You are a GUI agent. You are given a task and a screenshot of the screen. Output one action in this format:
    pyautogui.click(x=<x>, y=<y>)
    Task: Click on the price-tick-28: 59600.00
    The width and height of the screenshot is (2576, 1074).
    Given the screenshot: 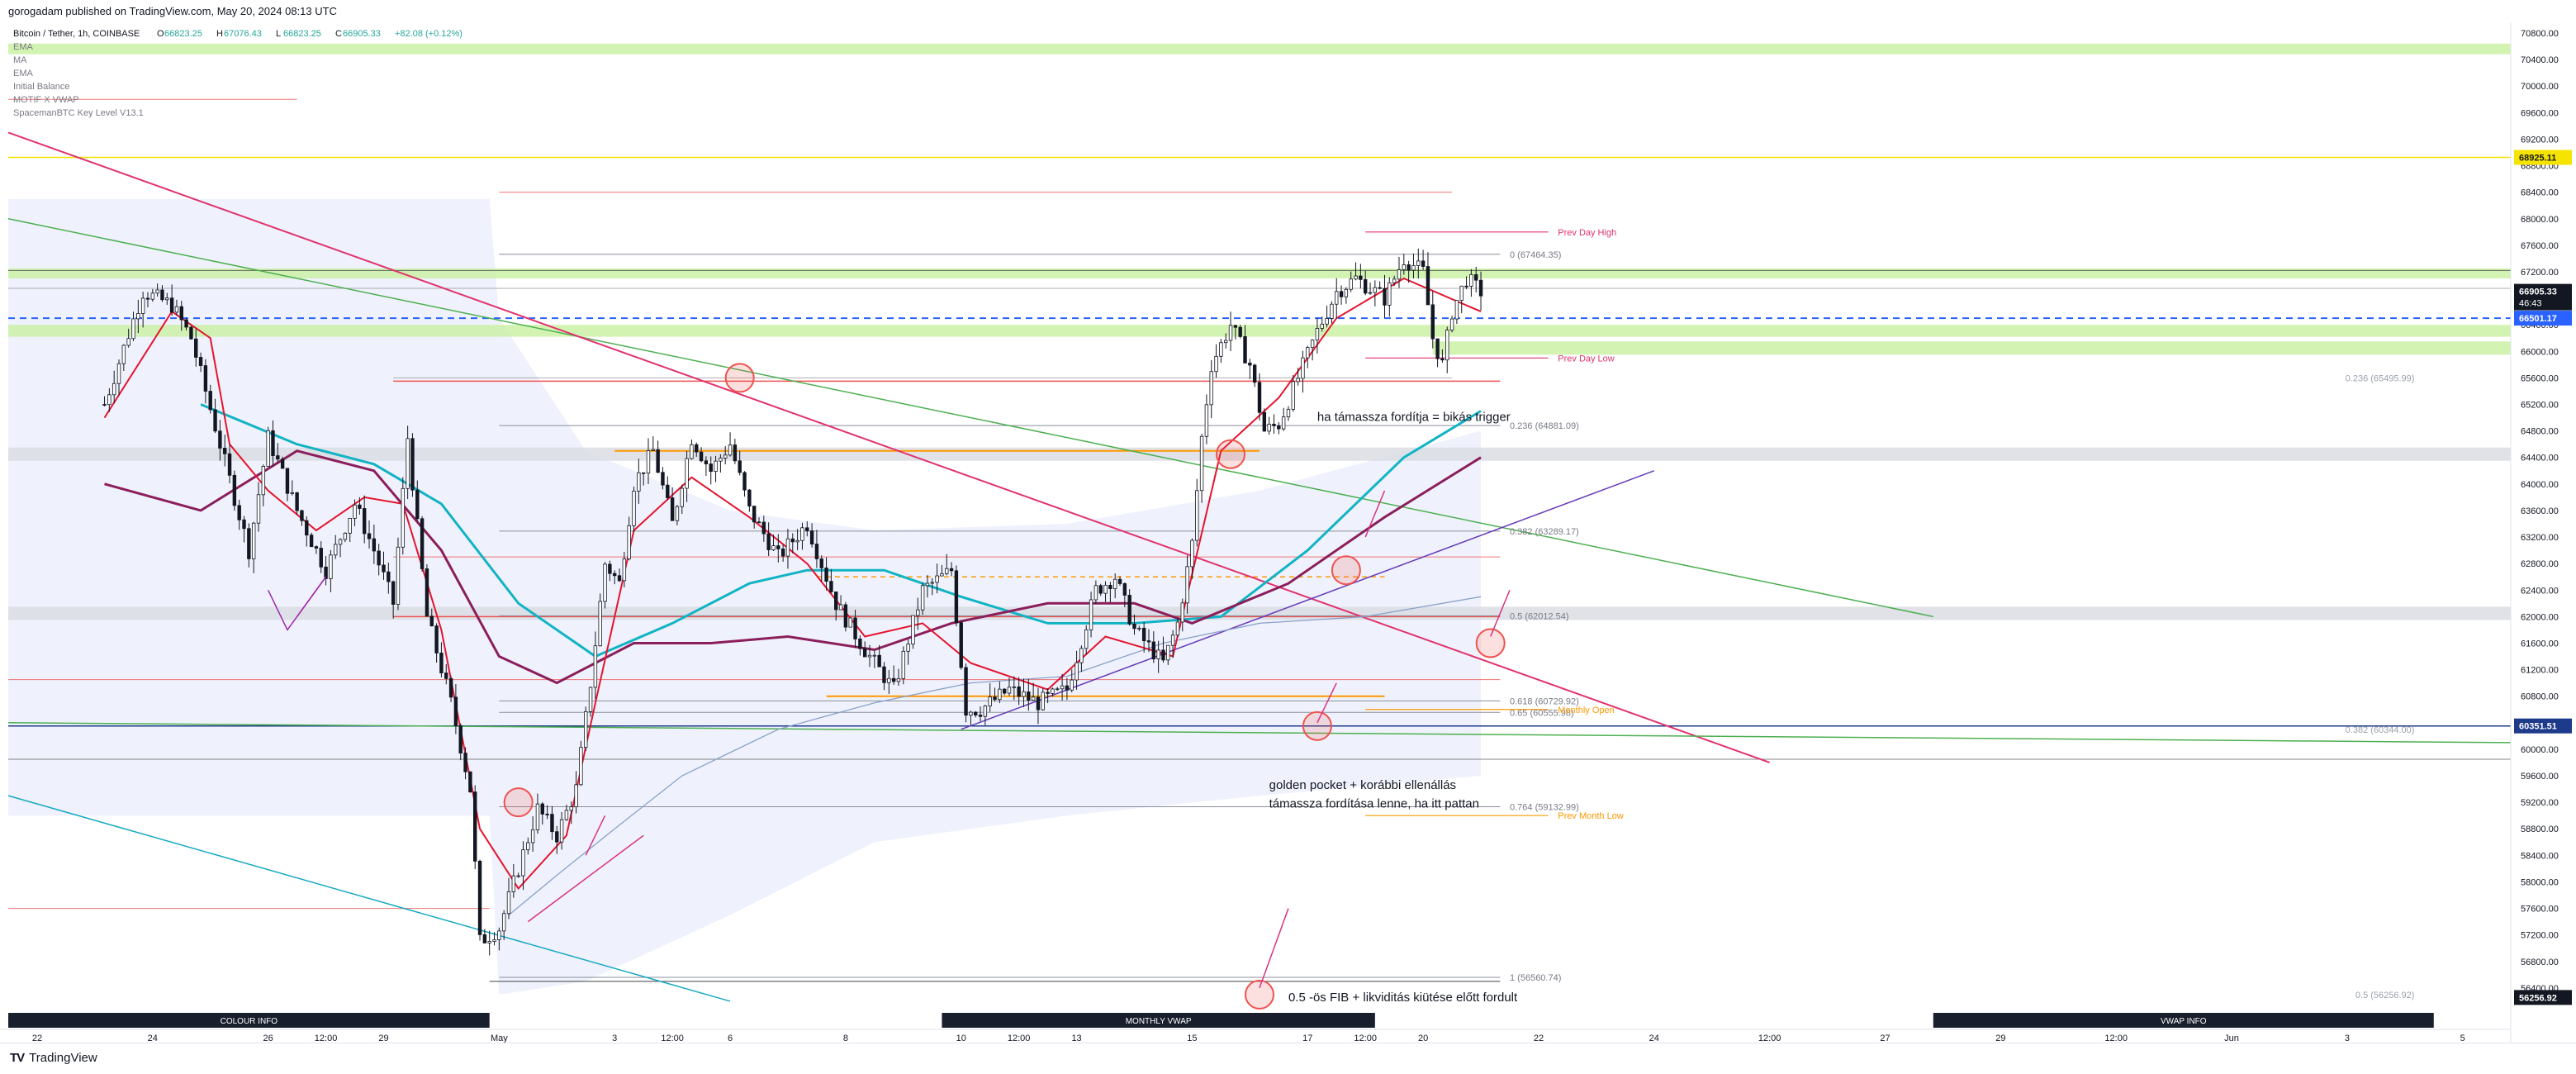 What is the action you would take?
    pyautogui.click(x=2540, y=777)
    